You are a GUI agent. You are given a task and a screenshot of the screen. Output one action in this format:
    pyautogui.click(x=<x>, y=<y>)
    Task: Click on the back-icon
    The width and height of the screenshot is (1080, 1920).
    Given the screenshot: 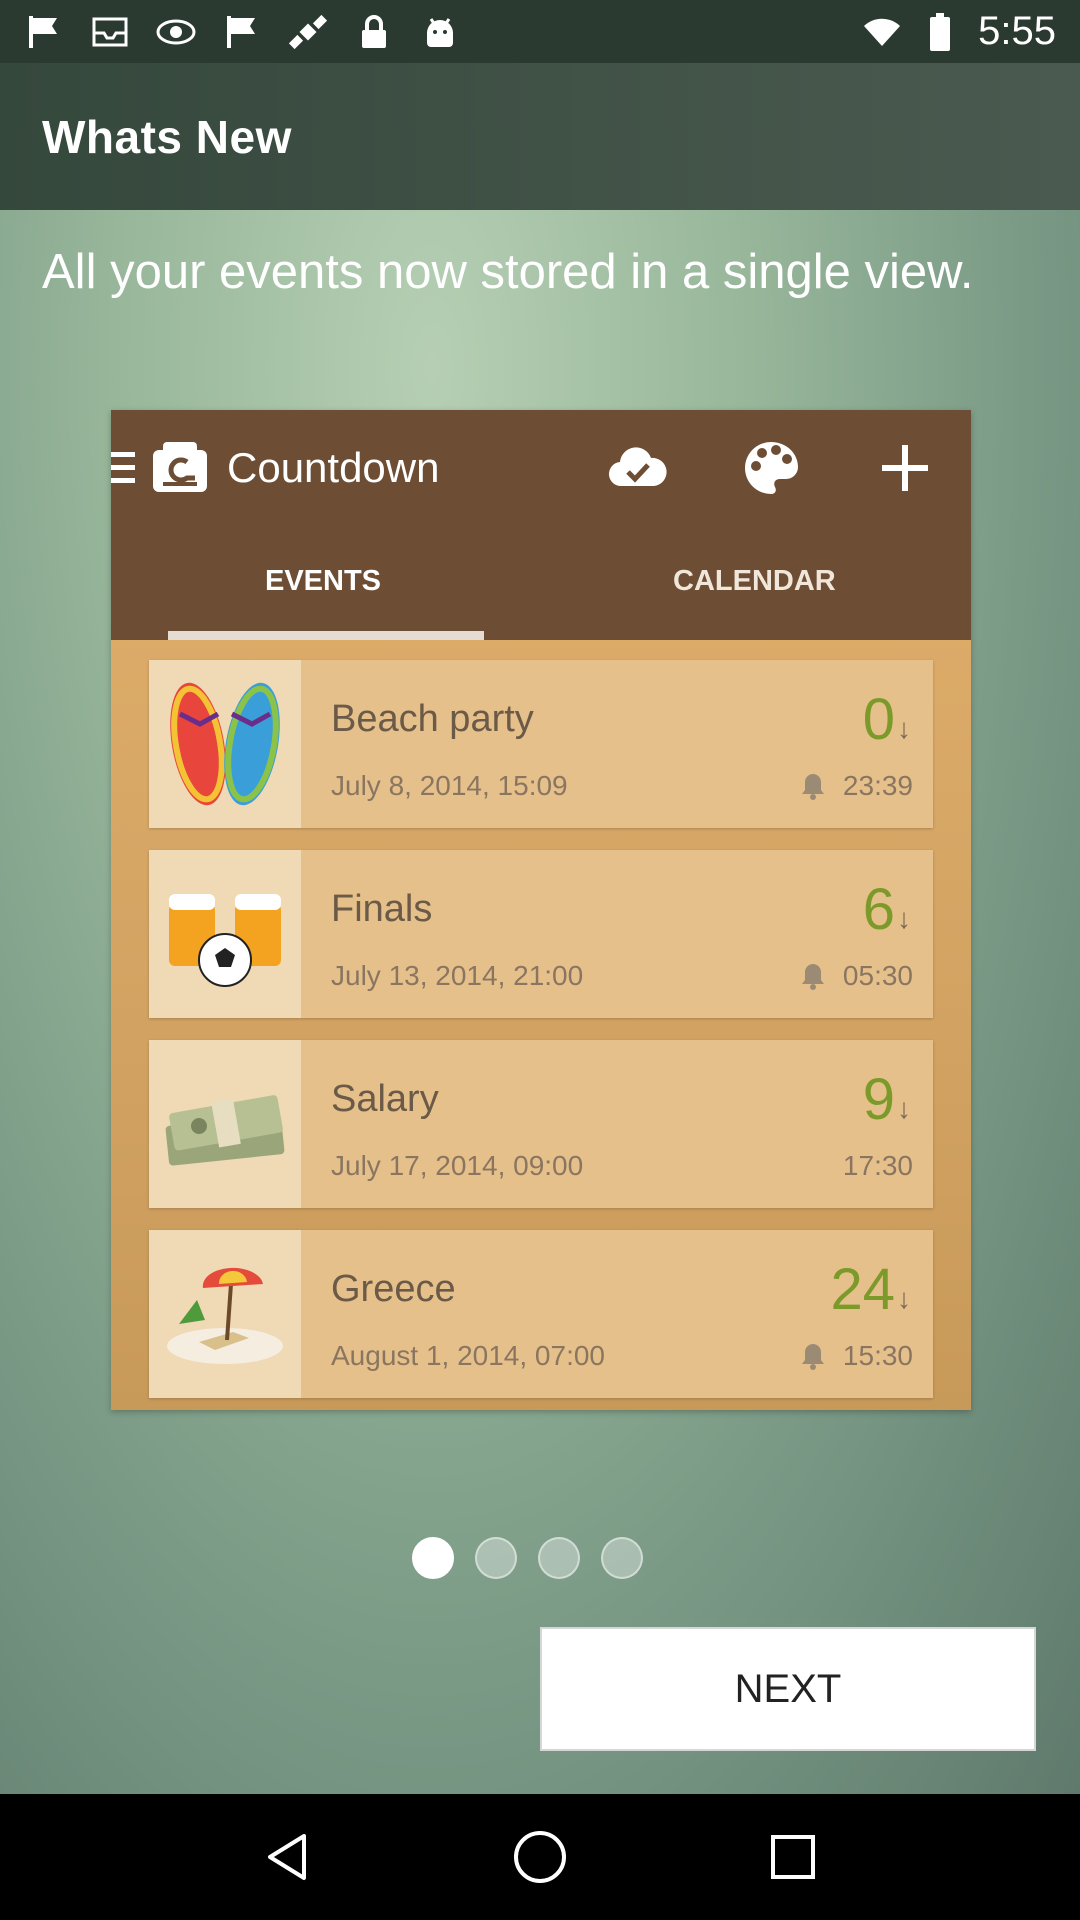 What is the action you would take?
    pyautogui.click(x=287, y=1857)
    